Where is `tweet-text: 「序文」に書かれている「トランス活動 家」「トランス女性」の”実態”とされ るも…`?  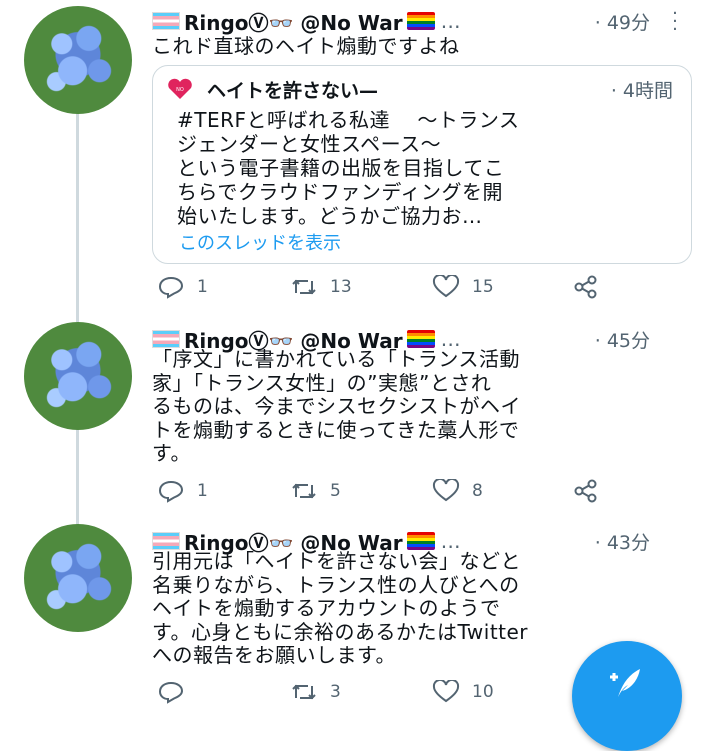 tweet-text: 「序文」に書かれている「トランス活動 家」「トランス女性」の”実態”とされ るも… is located at coordinates (422, 406).